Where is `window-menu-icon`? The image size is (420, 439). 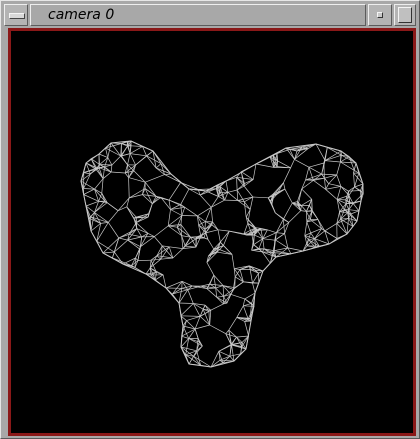 window-menu-icon is located at coordinates (17, 16).